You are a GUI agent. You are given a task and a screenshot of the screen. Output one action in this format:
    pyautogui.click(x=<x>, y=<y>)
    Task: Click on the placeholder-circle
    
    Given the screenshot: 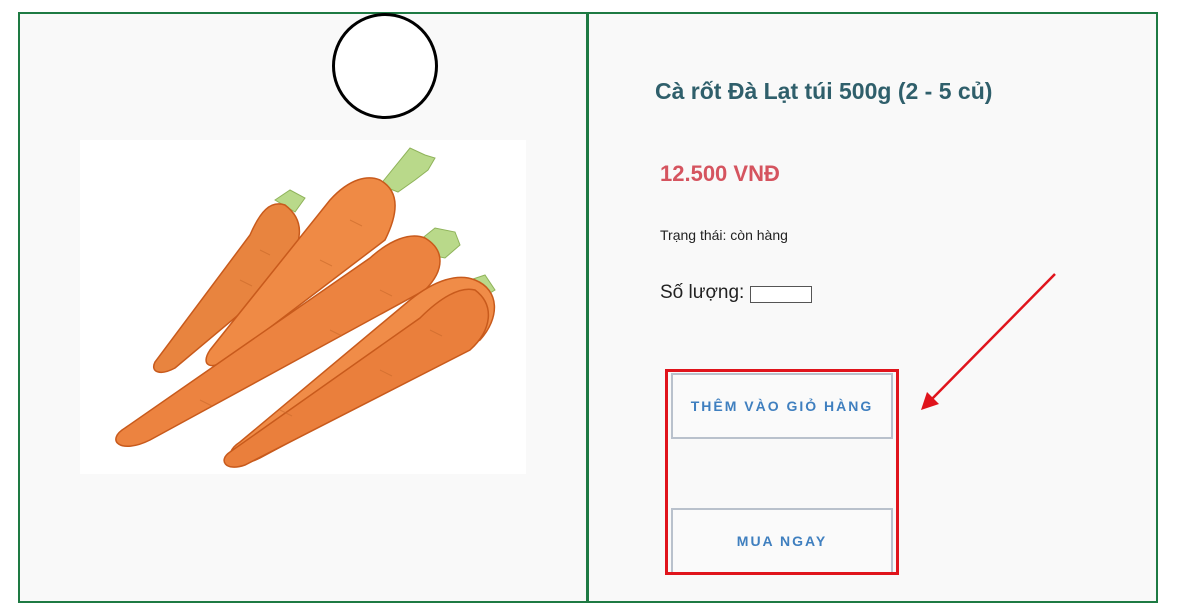 What is the action you would take?
    pyautogui.click(x=385, y=66)
    